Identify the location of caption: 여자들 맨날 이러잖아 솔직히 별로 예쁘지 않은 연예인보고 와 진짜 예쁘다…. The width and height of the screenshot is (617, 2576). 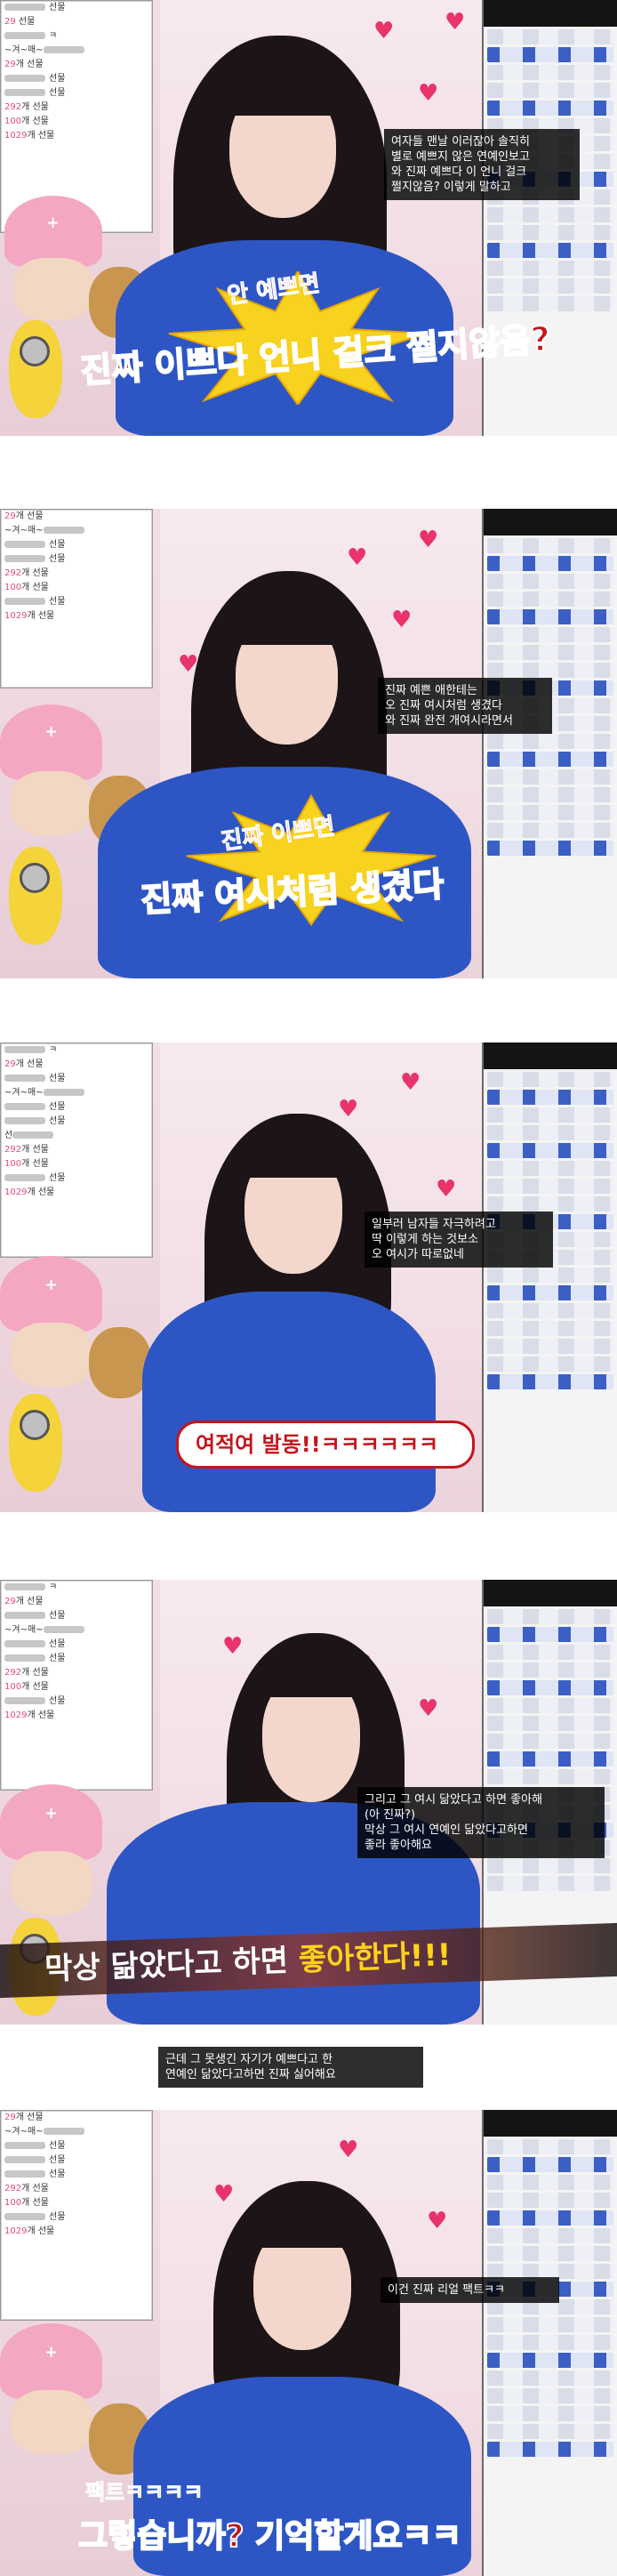
(482, 164).